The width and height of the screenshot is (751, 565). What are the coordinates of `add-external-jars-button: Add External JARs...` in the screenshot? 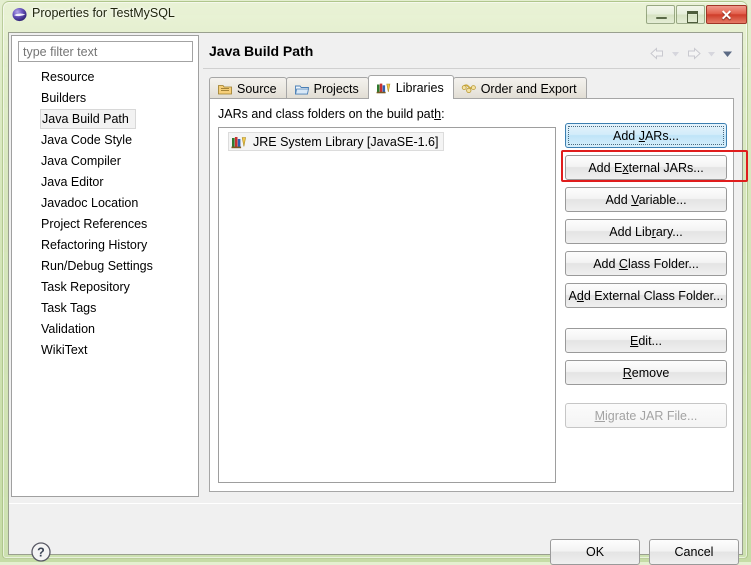 It's located at (646, 167).